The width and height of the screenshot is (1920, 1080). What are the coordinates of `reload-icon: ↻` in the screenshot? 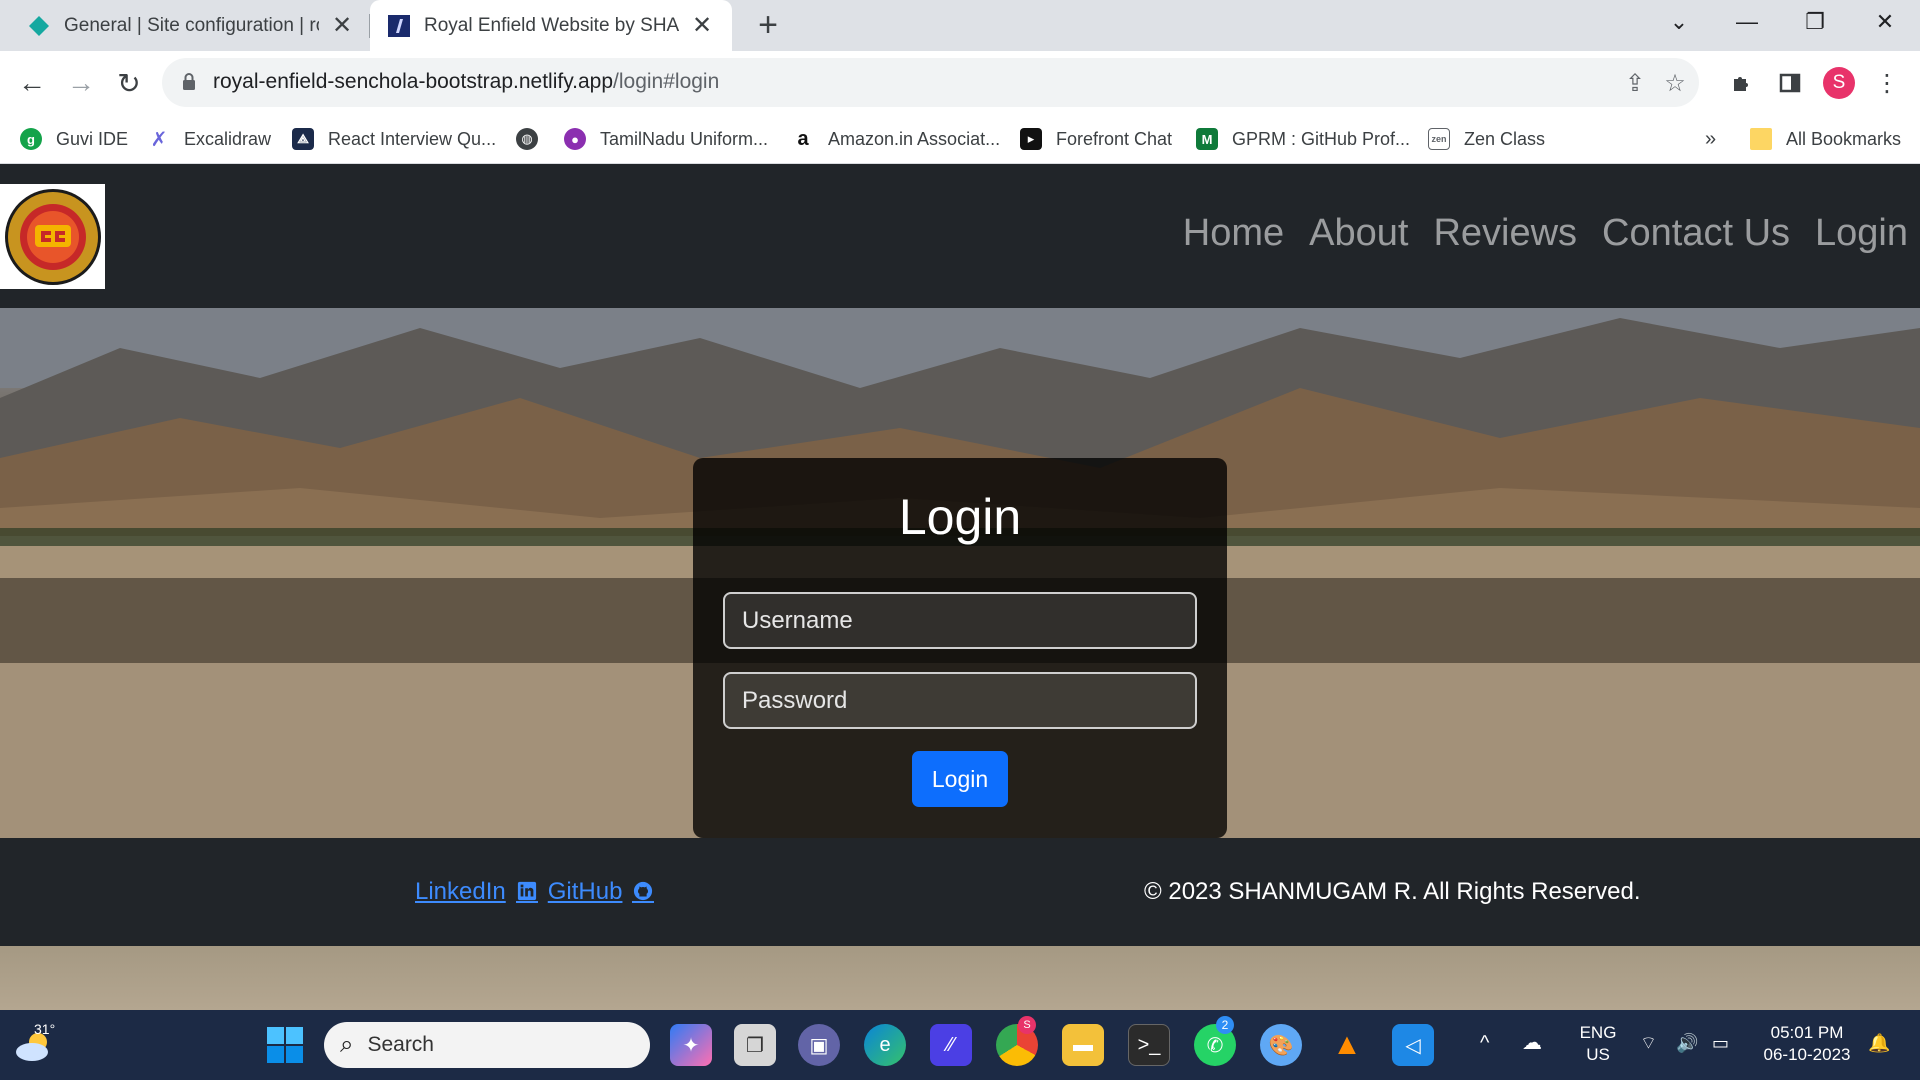 It's located at (129, 83).